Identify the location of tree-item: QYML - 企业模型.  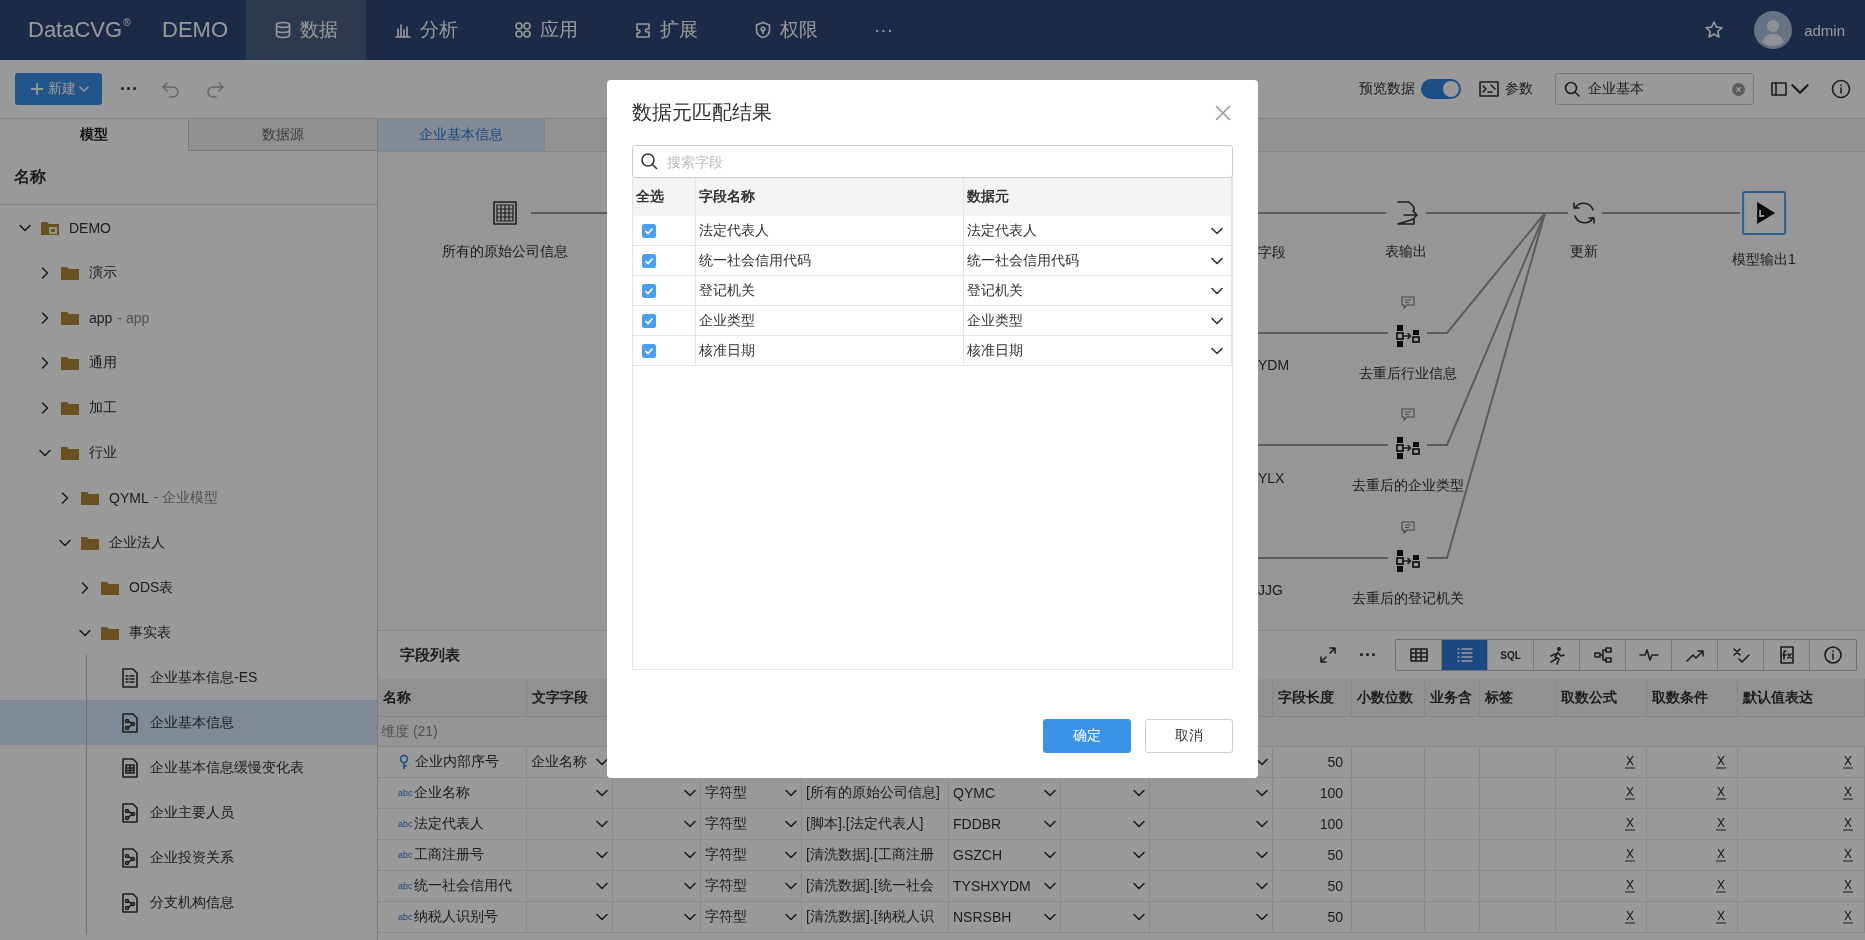
(188, 497).